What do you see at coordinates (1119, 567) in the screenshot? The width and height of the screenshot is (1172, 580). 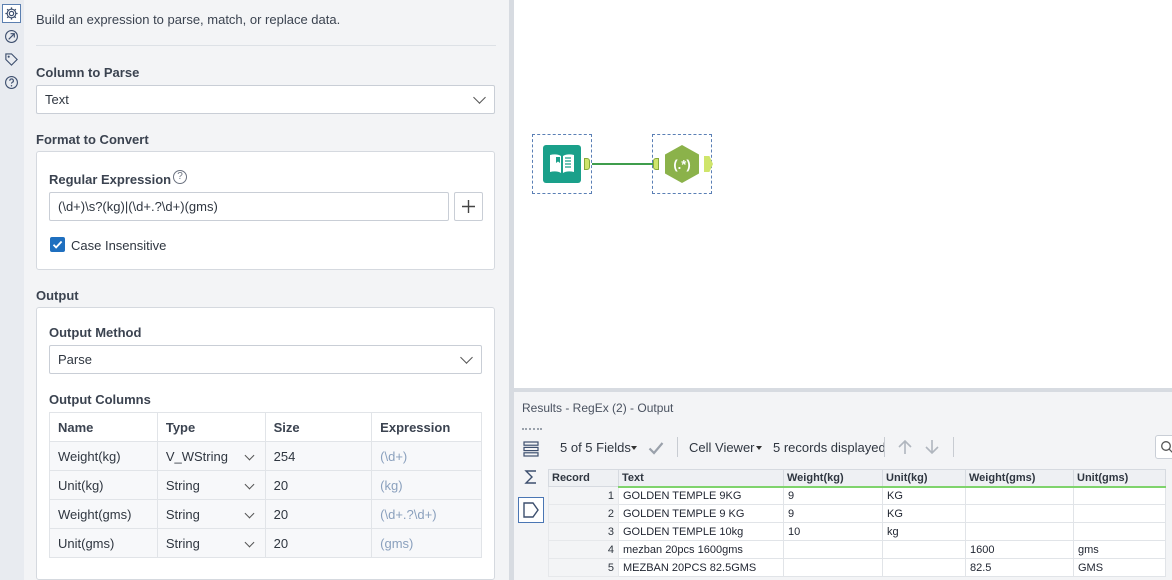 I see `grid-cell: GMS` at bounding box center [1119, 567].